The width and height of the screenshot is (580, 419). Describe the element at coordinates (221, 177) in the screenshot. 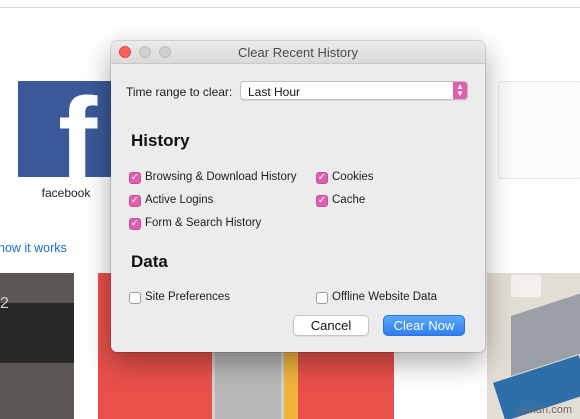

I see `option-label: Browsing & Download History` at that location.